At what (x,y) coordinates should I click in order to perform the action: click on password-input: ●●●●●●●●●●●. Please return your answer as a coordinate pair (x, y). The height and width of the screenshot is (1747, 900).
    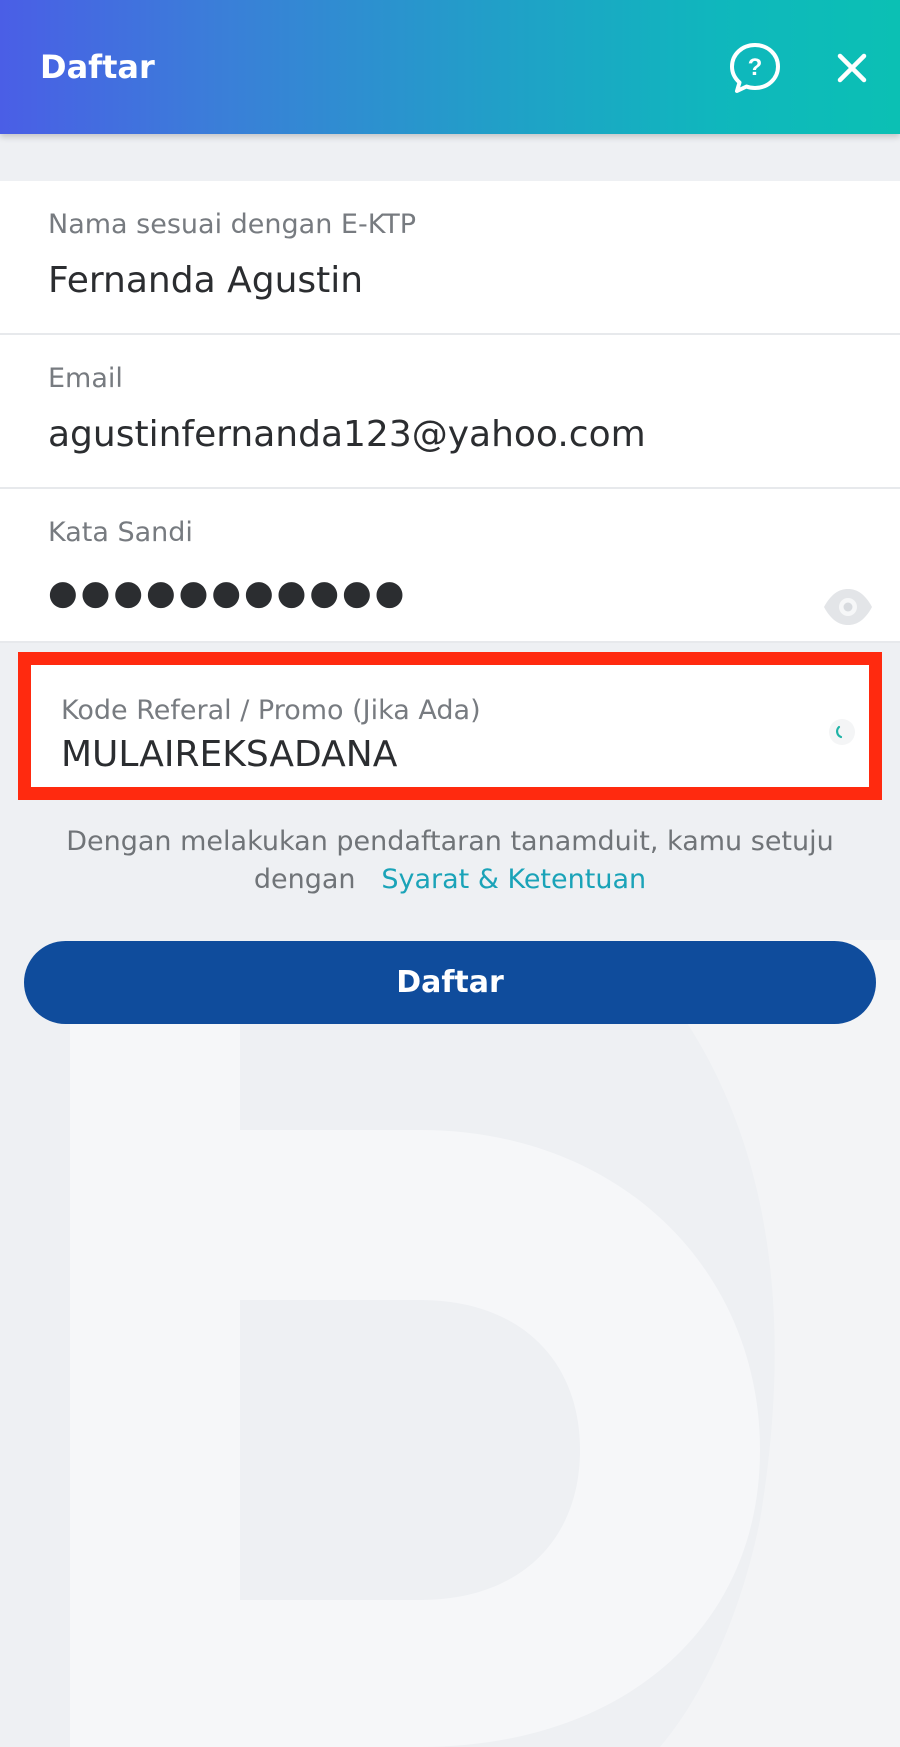
    Looking at the image, I should click on (227, 593).